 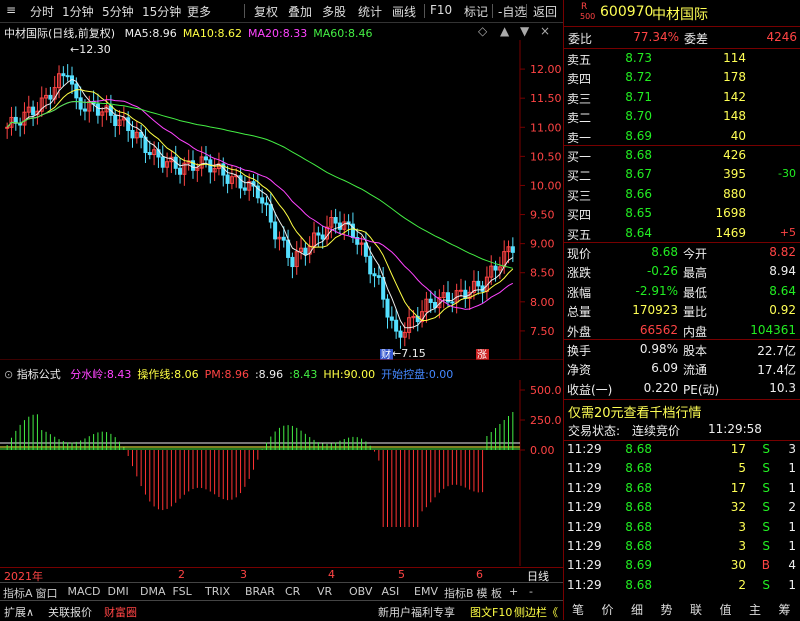 What do you see at coordinates (78, 11) in the screenshot?
I see `toolbar-item-1: 1分钟` at bounding box center [78, 11].